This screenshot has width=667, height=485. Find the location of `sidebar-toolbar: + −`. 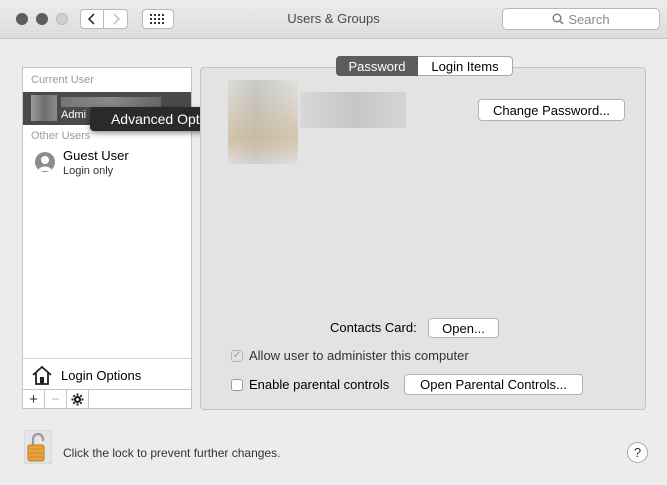

sidebar-toolbar: + − is located at coordinates (107, 399).